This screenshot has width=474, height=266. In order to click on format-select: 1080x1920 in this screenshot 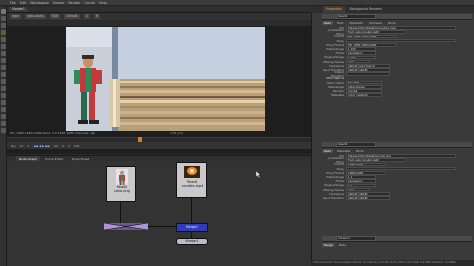, I will do `click(366, 164)`.